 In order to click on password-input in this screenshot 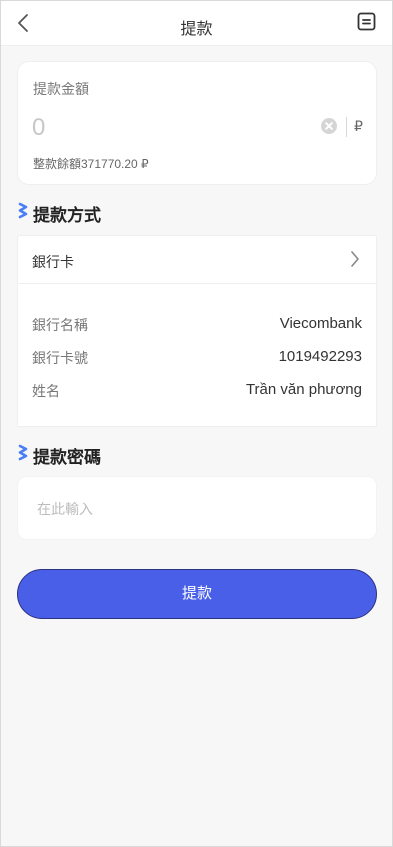, I will do `click(197, 509)`.